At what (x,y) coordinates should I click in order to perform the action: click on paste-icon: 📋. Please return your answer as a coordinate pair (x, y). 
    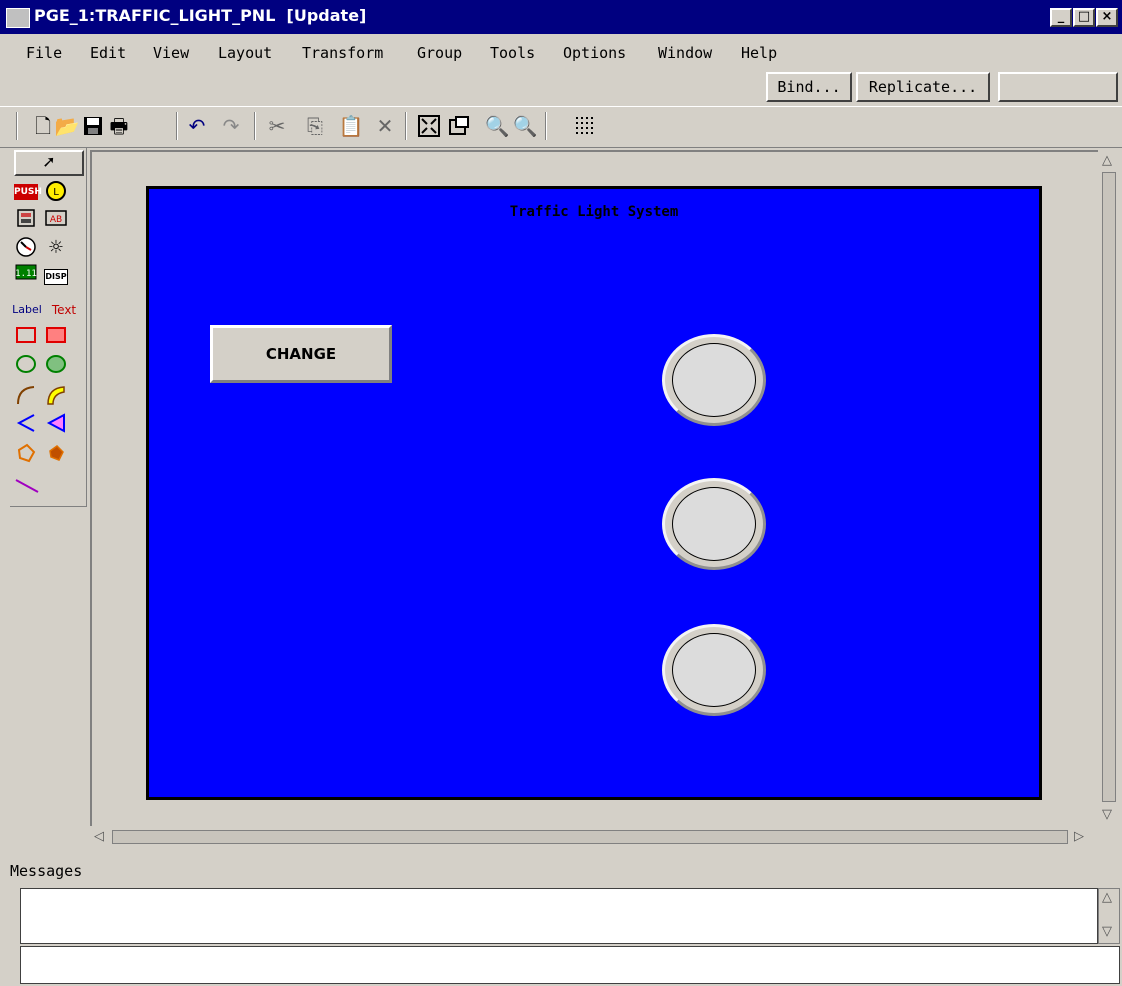
    Looking at the image, I should click on (351, 126).